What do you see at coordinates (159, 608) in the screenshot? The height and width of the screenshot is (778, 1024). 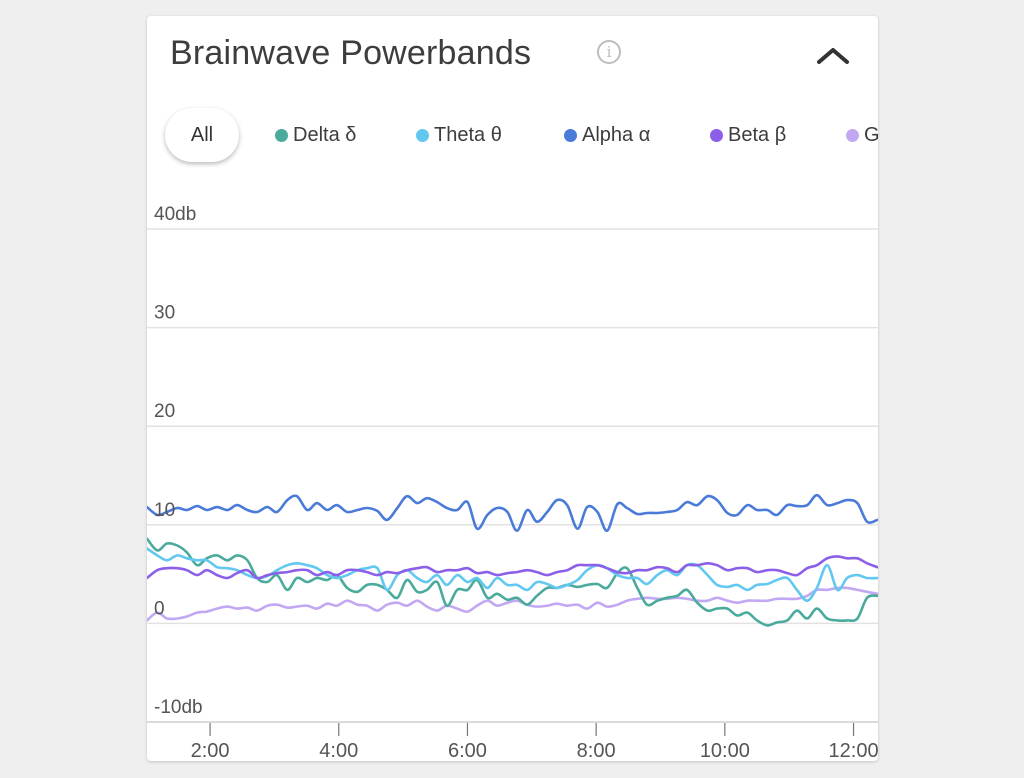 I see `y-tick-label: 0` at bounding box center [159, 608].